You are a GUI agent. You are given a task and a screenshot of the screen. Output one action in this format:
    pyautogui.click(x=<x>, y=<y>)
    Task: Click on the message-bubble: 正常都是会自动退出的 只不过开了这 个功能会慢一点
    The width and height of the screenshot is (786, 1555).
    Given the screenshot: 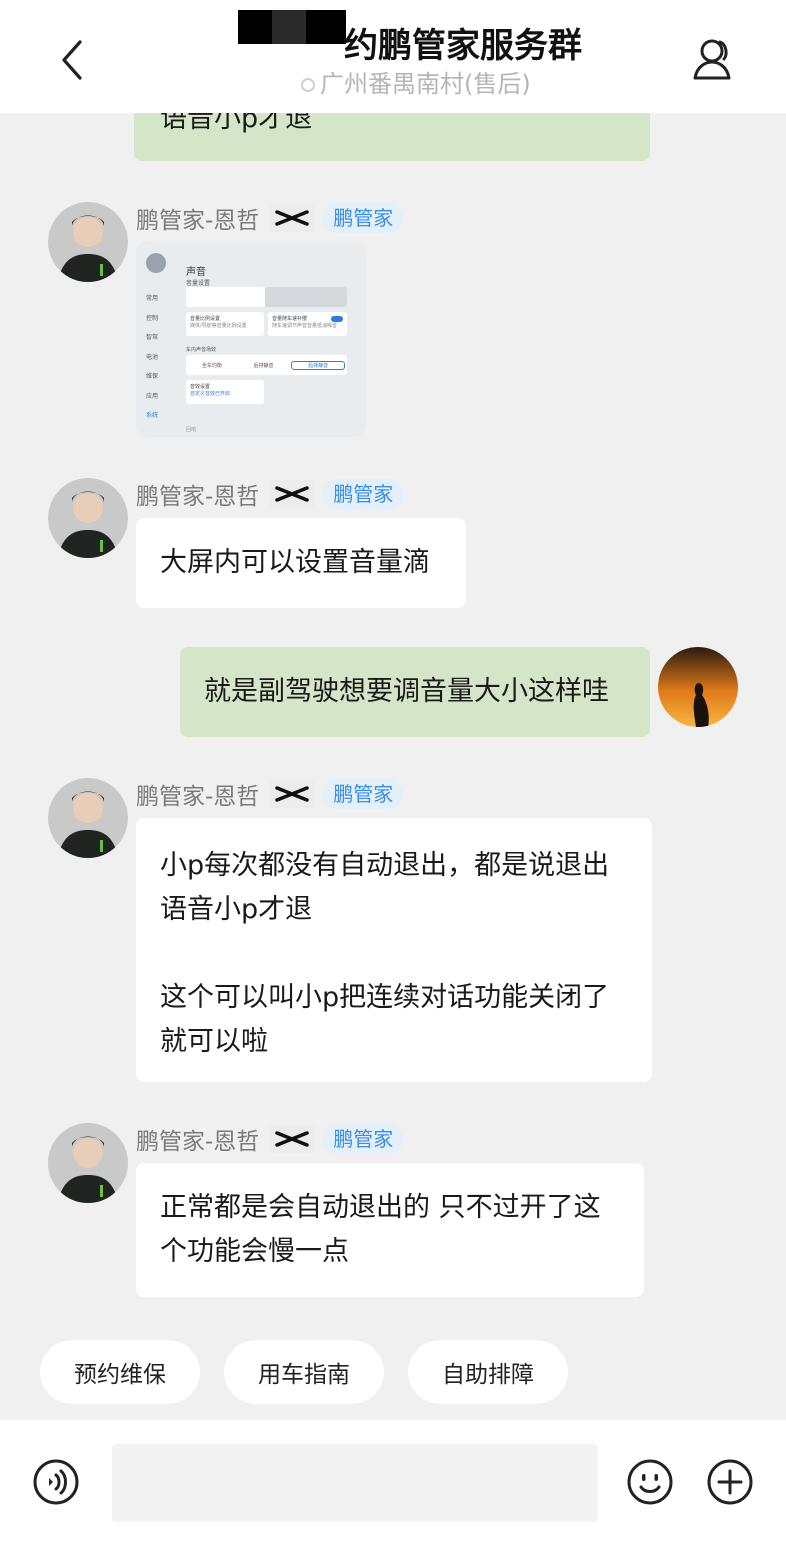 What is the action you would take?
    pyautogui.click(x=390, y=1230)
    